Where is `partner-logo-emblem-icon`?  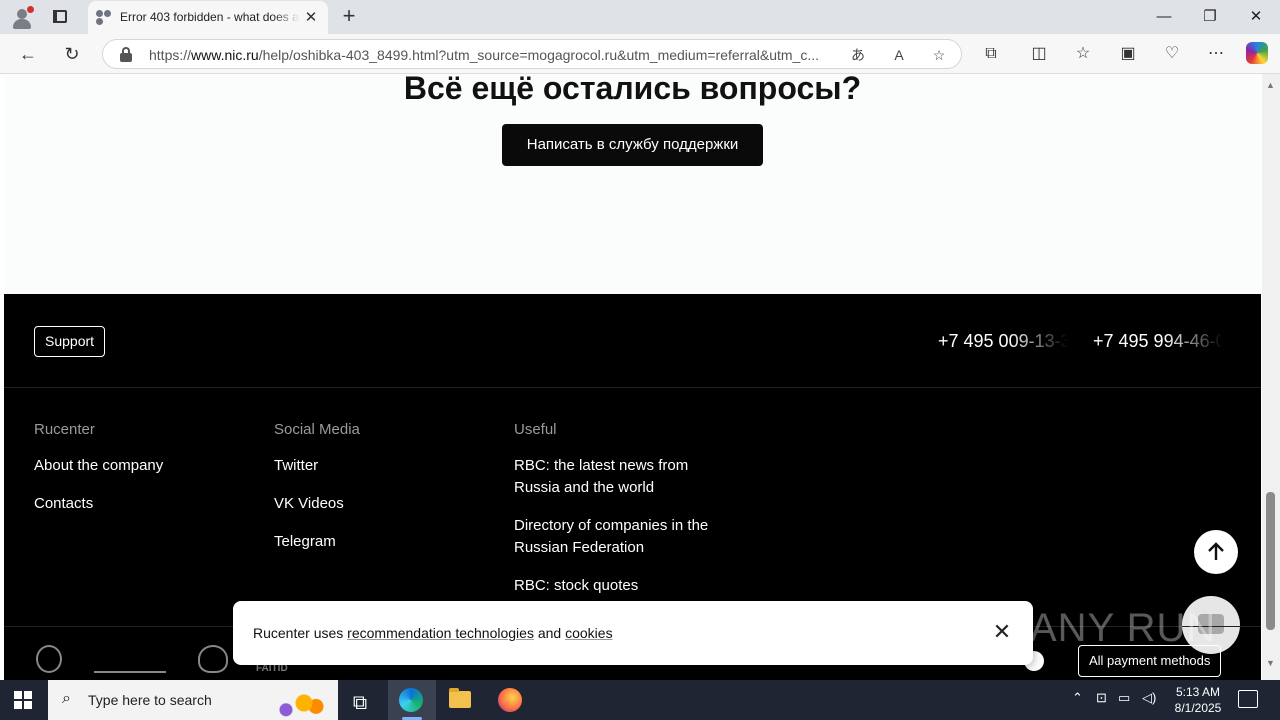 partner-logo-emblem-icon is located at coordinates (49, 659).